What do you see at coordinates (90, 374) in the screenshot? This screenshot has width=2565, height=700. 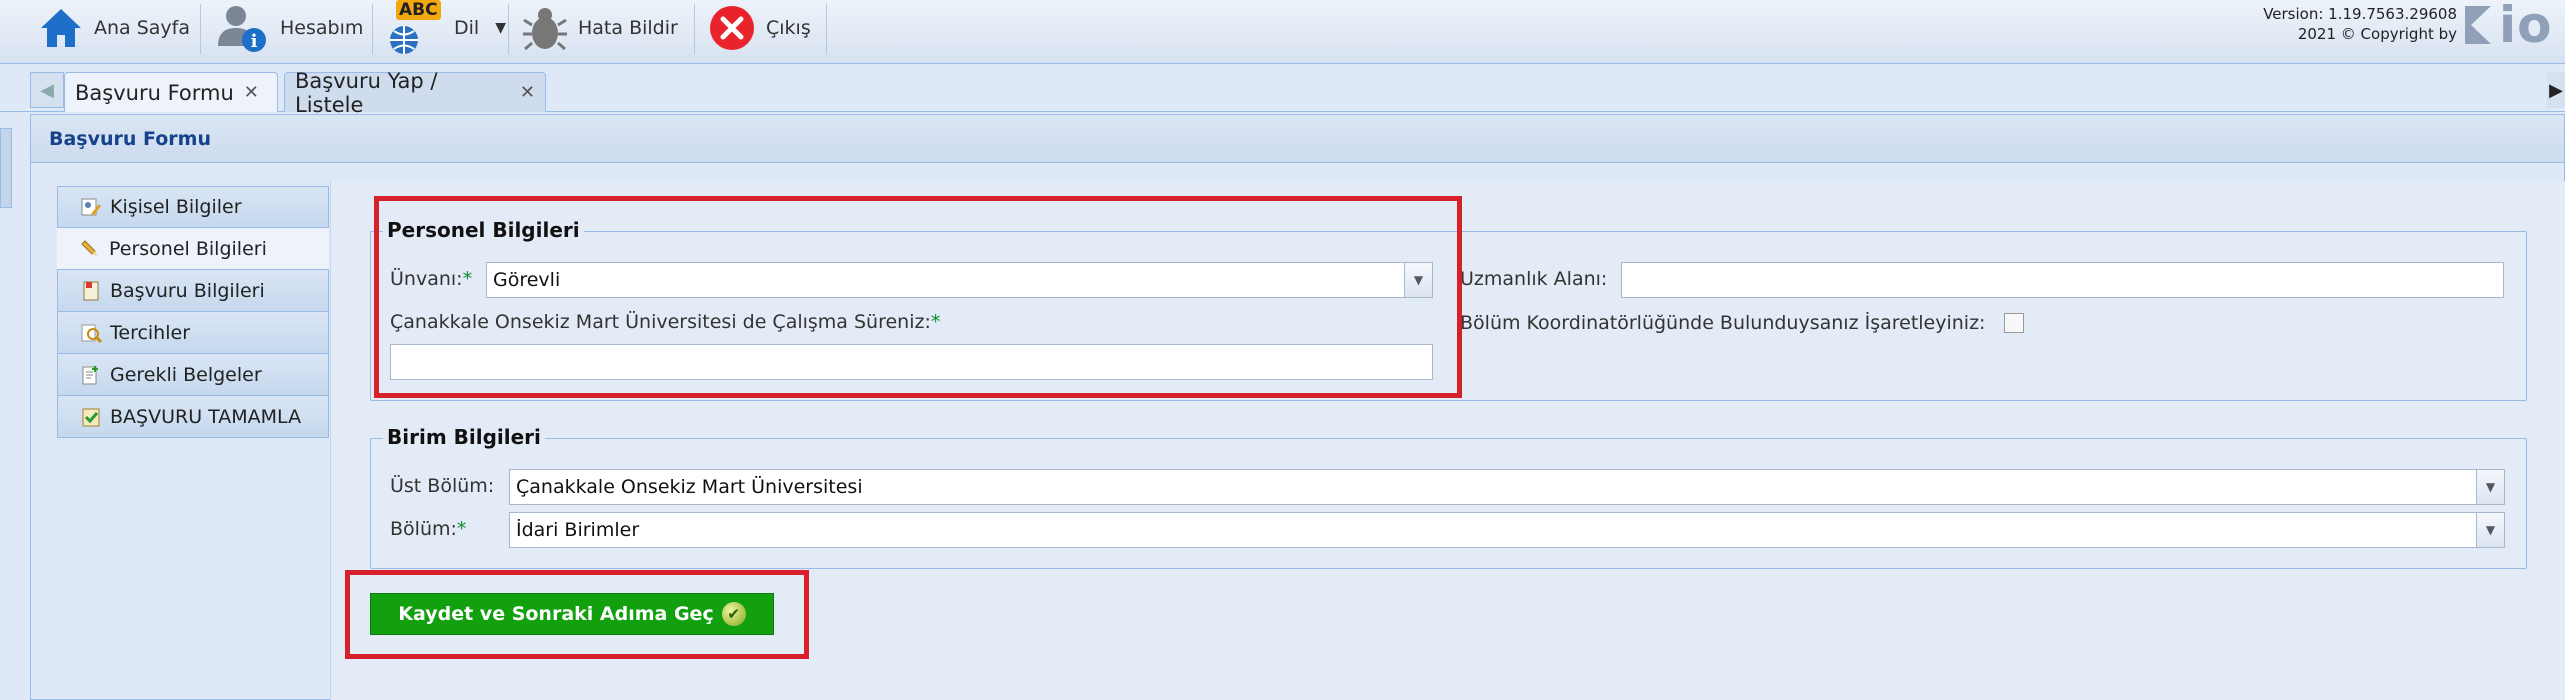 I see `document-add-icon` at bounding box center [90, 374].